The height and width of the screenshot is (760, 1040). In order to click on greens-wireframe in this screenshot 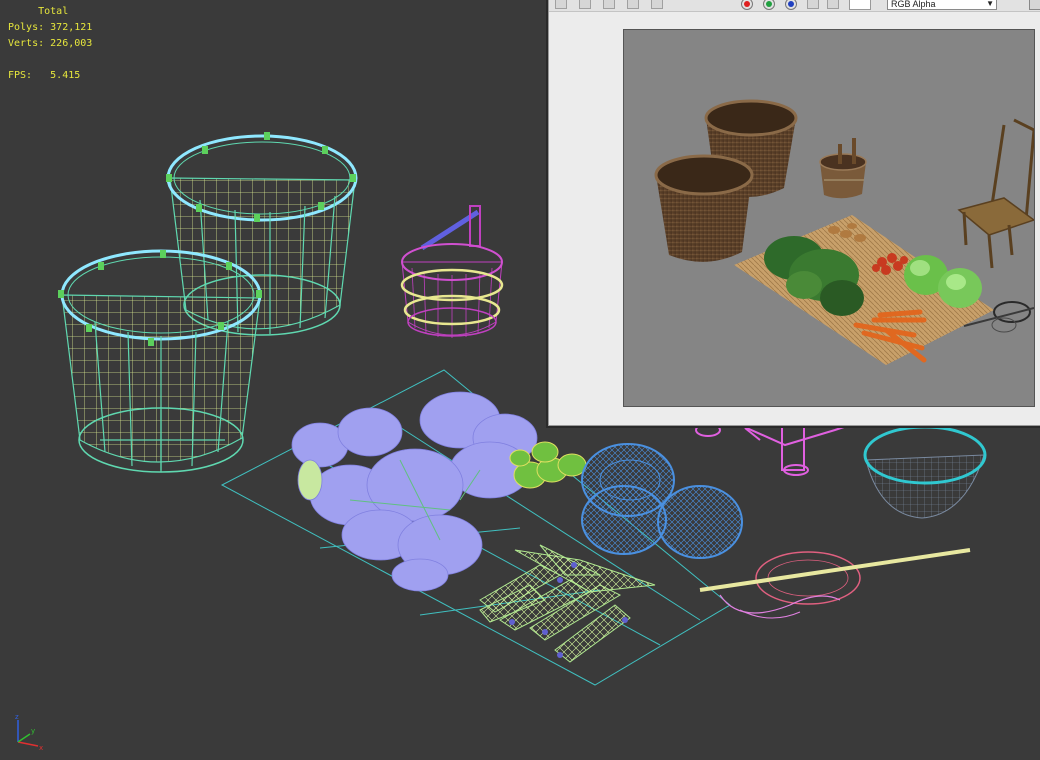, I will do `click(414, 491)`.